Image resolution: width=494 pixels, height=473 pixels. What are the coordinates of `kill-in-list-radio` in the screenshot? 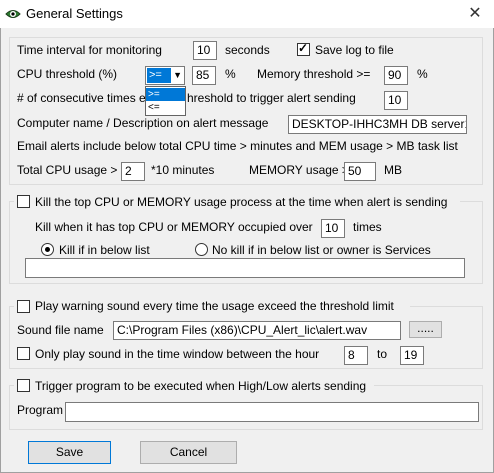 It's located at (47, 249).